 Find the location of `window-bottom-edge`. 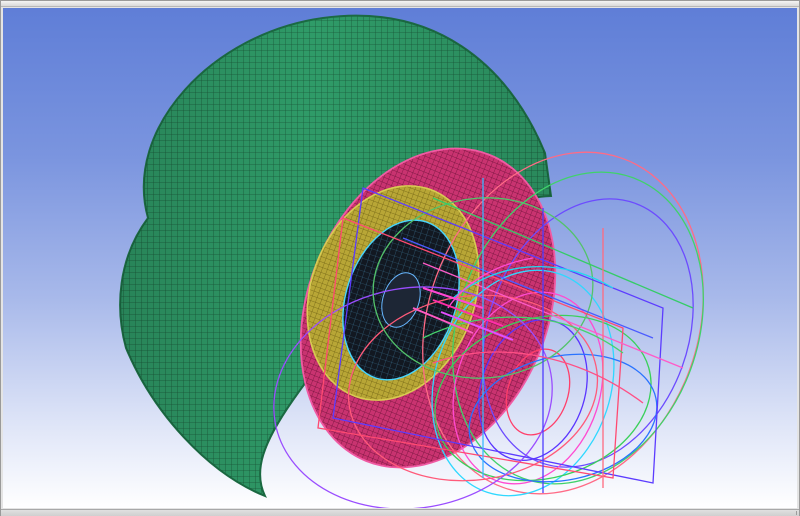

window-bottom-edge is located at coordinates (400, 512).